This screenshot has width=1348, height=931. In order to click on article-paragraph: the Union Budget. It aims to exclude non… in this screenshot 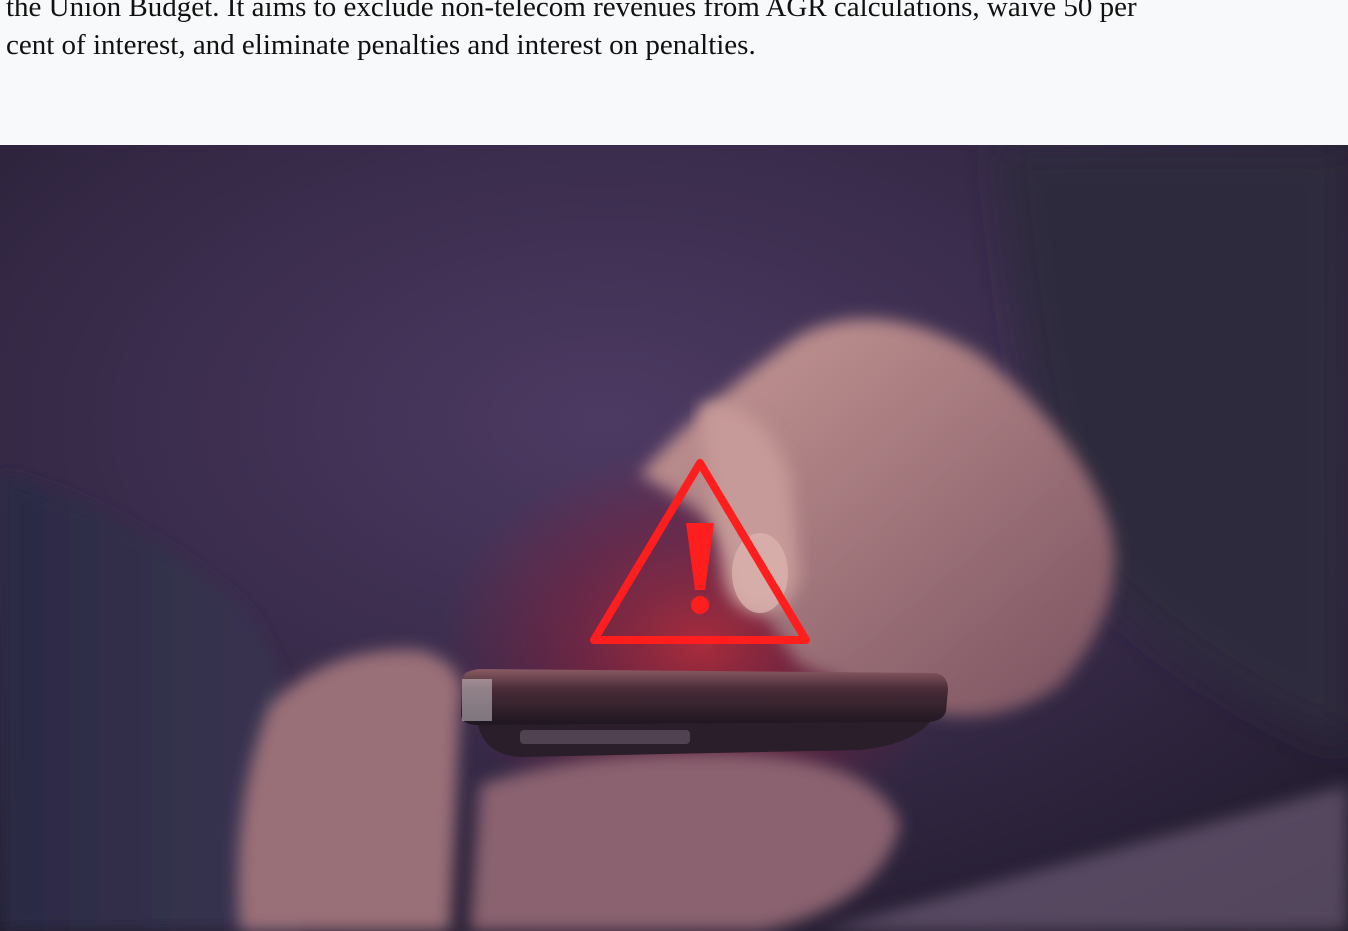, I will do `click(677, 32)`.